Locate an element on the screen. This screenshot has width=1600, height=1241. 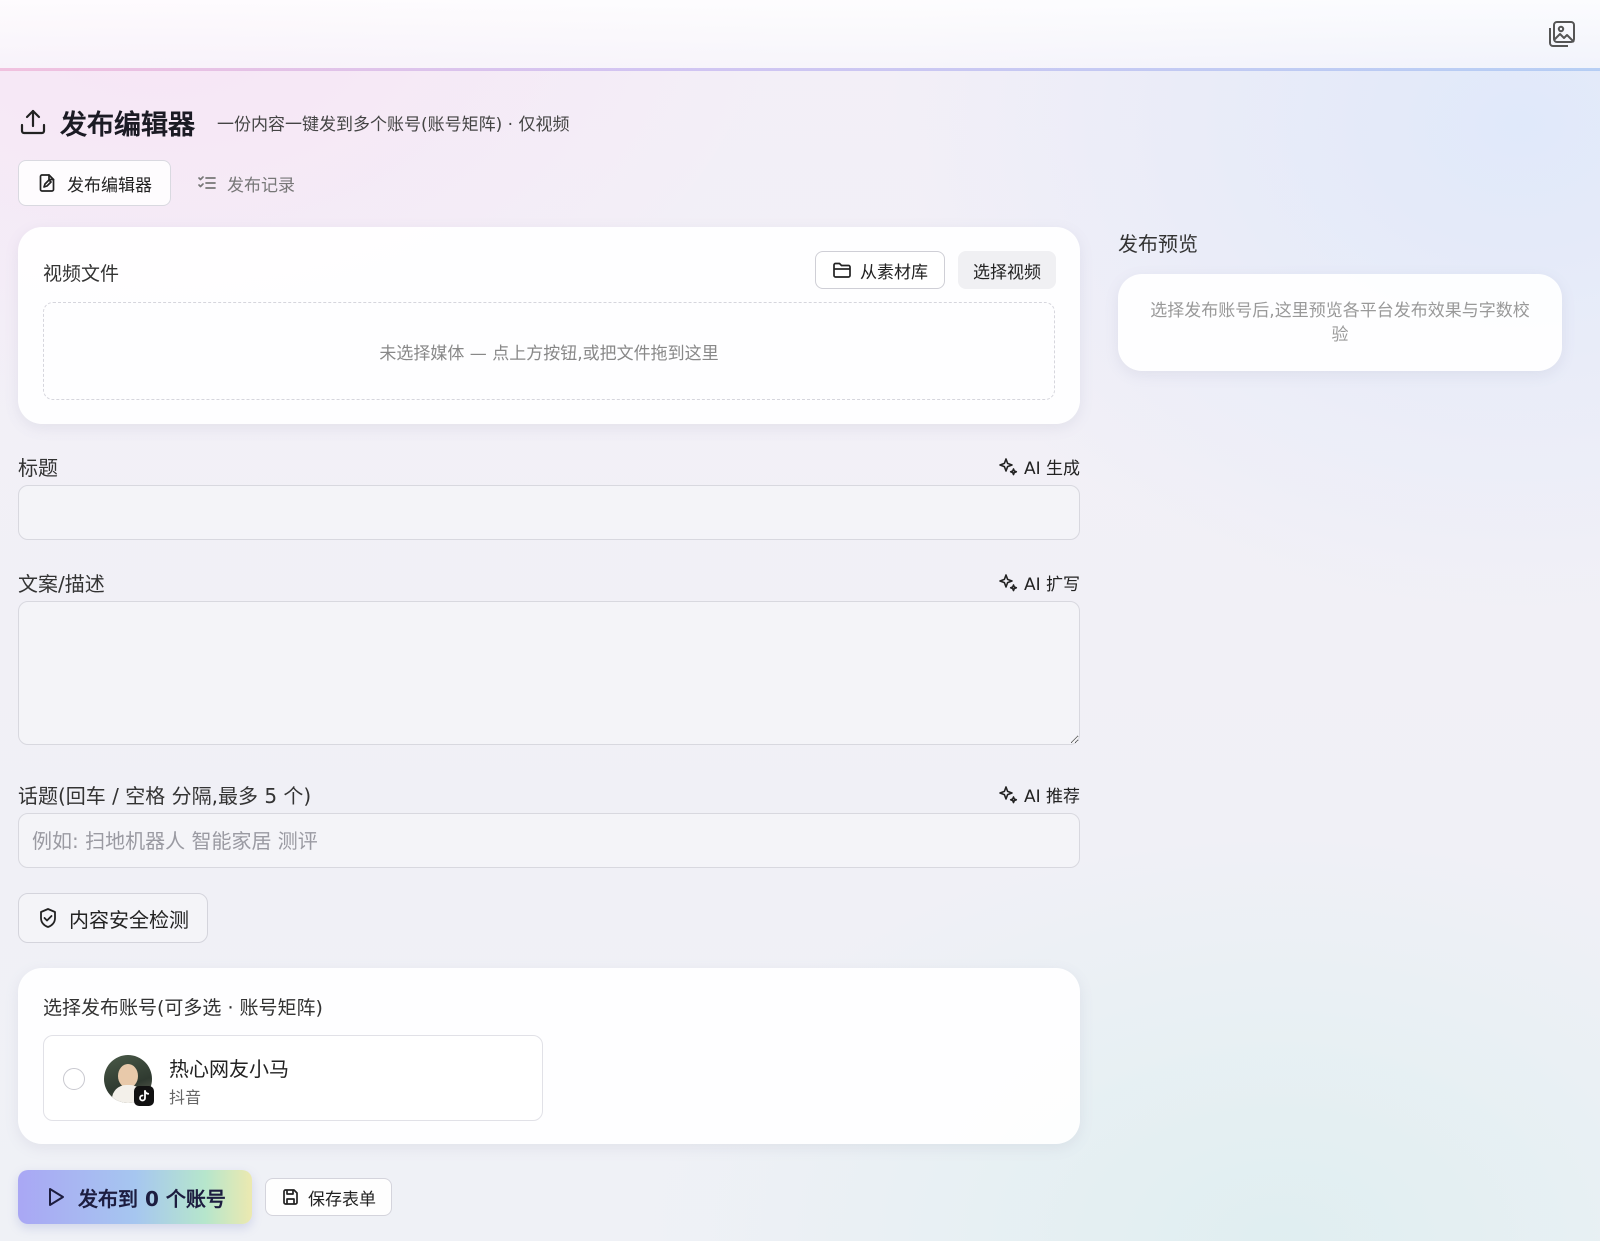
tab-label: 发布记录 is located at coordinates (261, 185).